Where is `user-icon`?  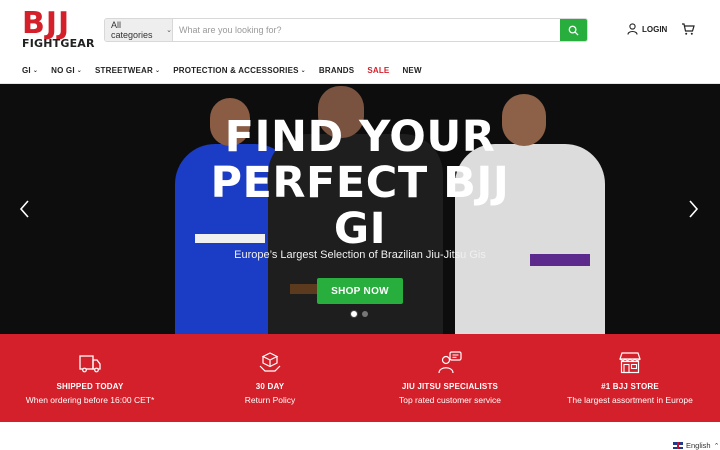
user-icon is located at coordinates (632, 29).